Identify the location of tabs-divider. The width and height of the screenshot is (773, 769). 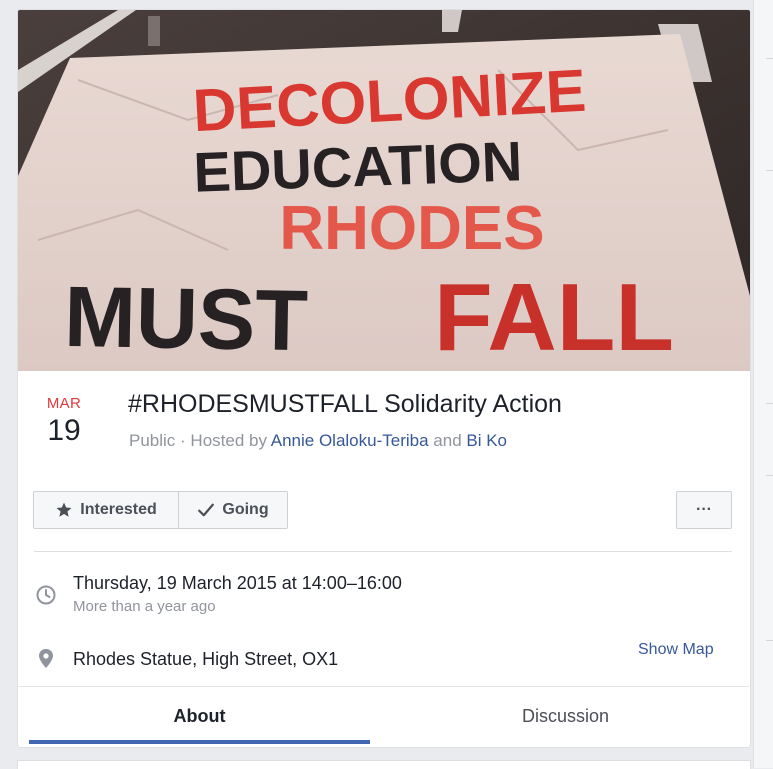
(383, 686).